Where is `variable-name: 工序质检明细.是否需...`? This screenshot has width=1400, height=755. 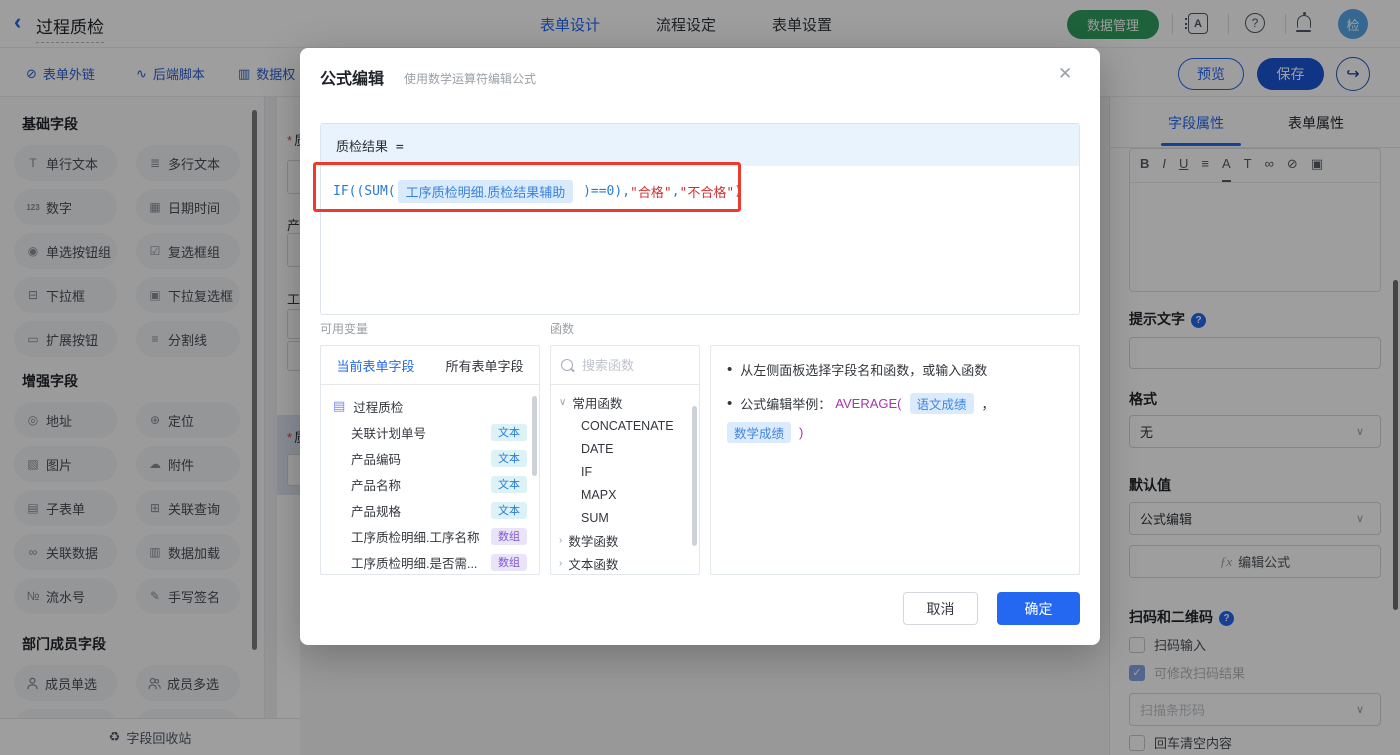
variable-name: 工序质检明细.是否需... is located at coordinates (414, 563).